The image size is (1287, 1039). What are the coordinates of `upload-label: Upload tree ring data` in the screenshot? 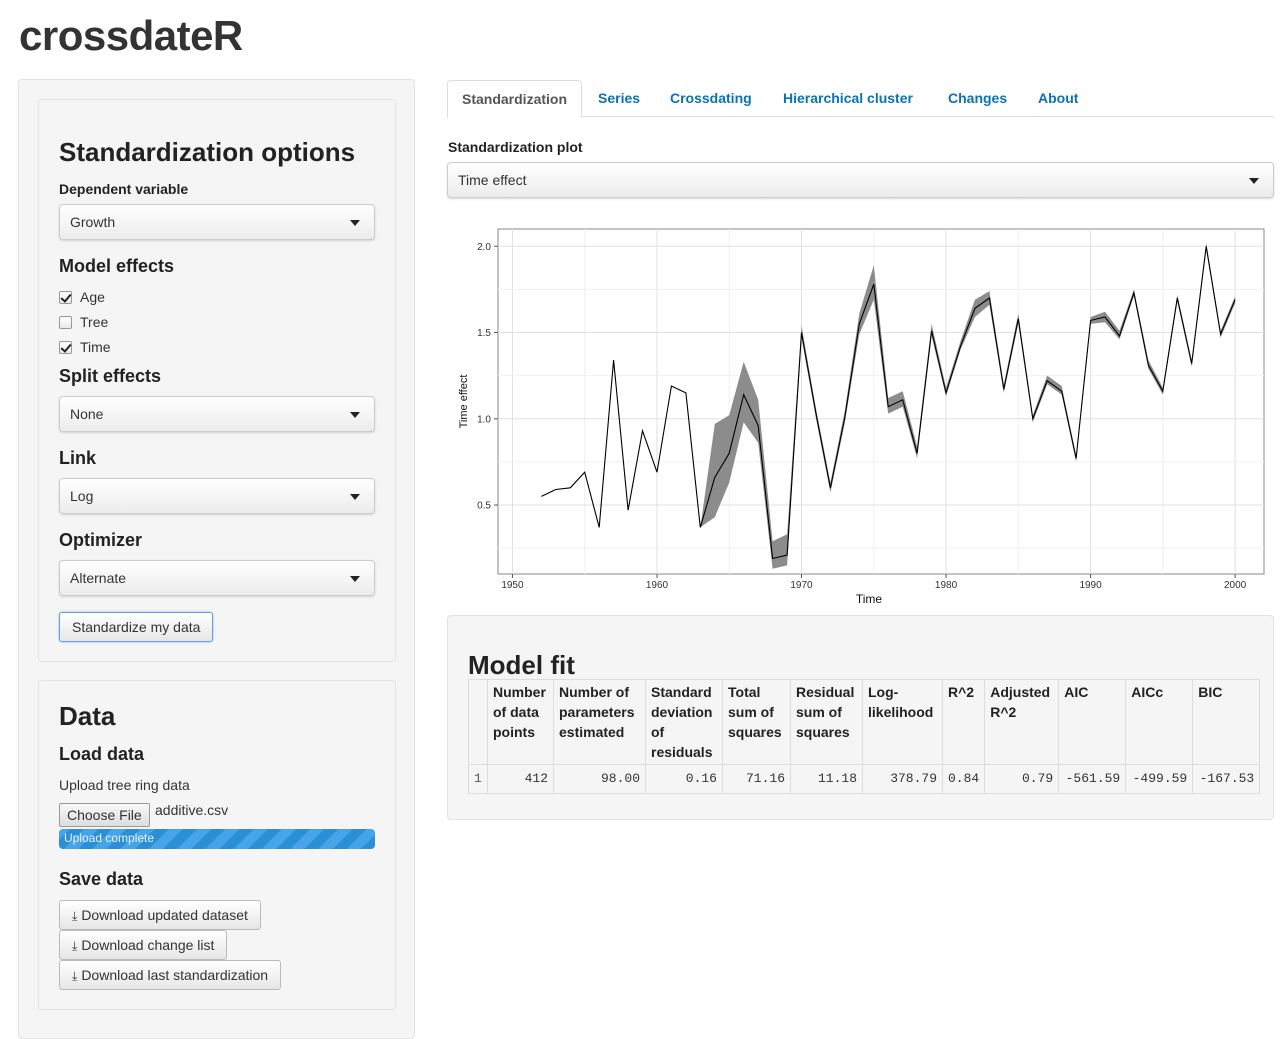 It's located at (124, 785).